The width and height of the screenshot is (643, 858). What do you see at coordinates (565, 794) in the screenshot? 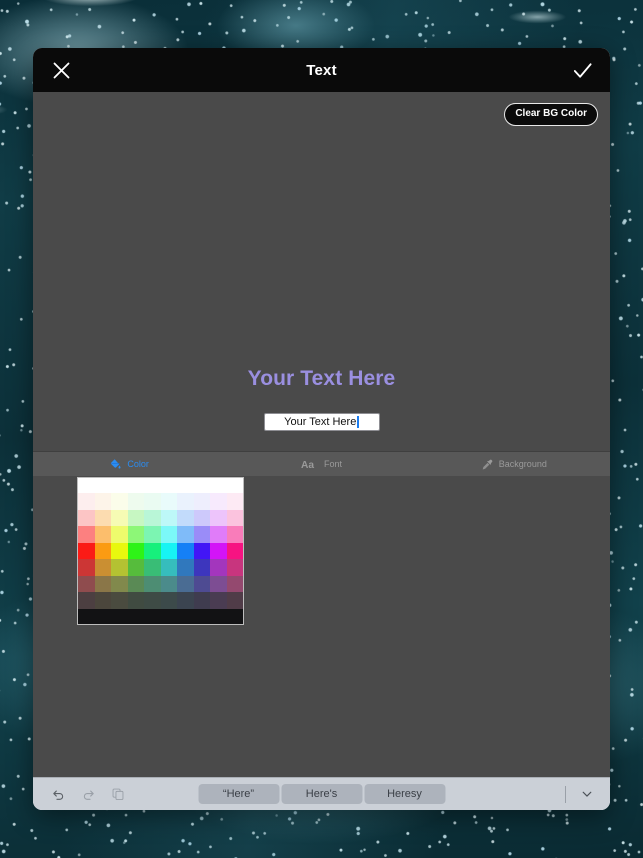
I see `accessory-divider` at bounding box center [565, 794].